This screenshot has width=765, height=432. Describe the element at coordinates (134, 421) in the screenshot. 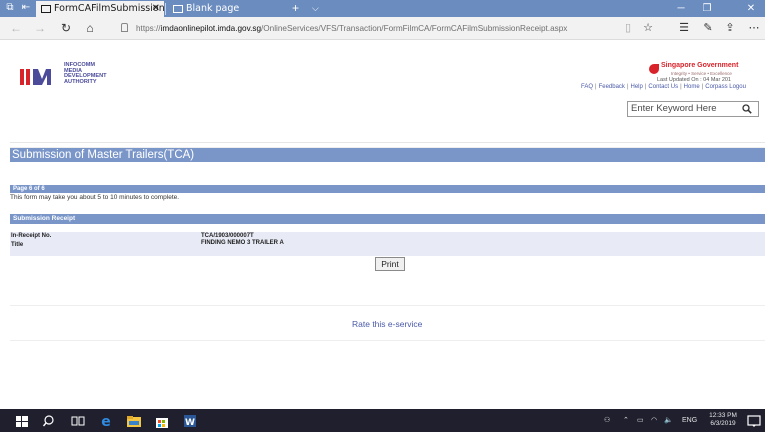

I see `file-explorer-icon` at that location.